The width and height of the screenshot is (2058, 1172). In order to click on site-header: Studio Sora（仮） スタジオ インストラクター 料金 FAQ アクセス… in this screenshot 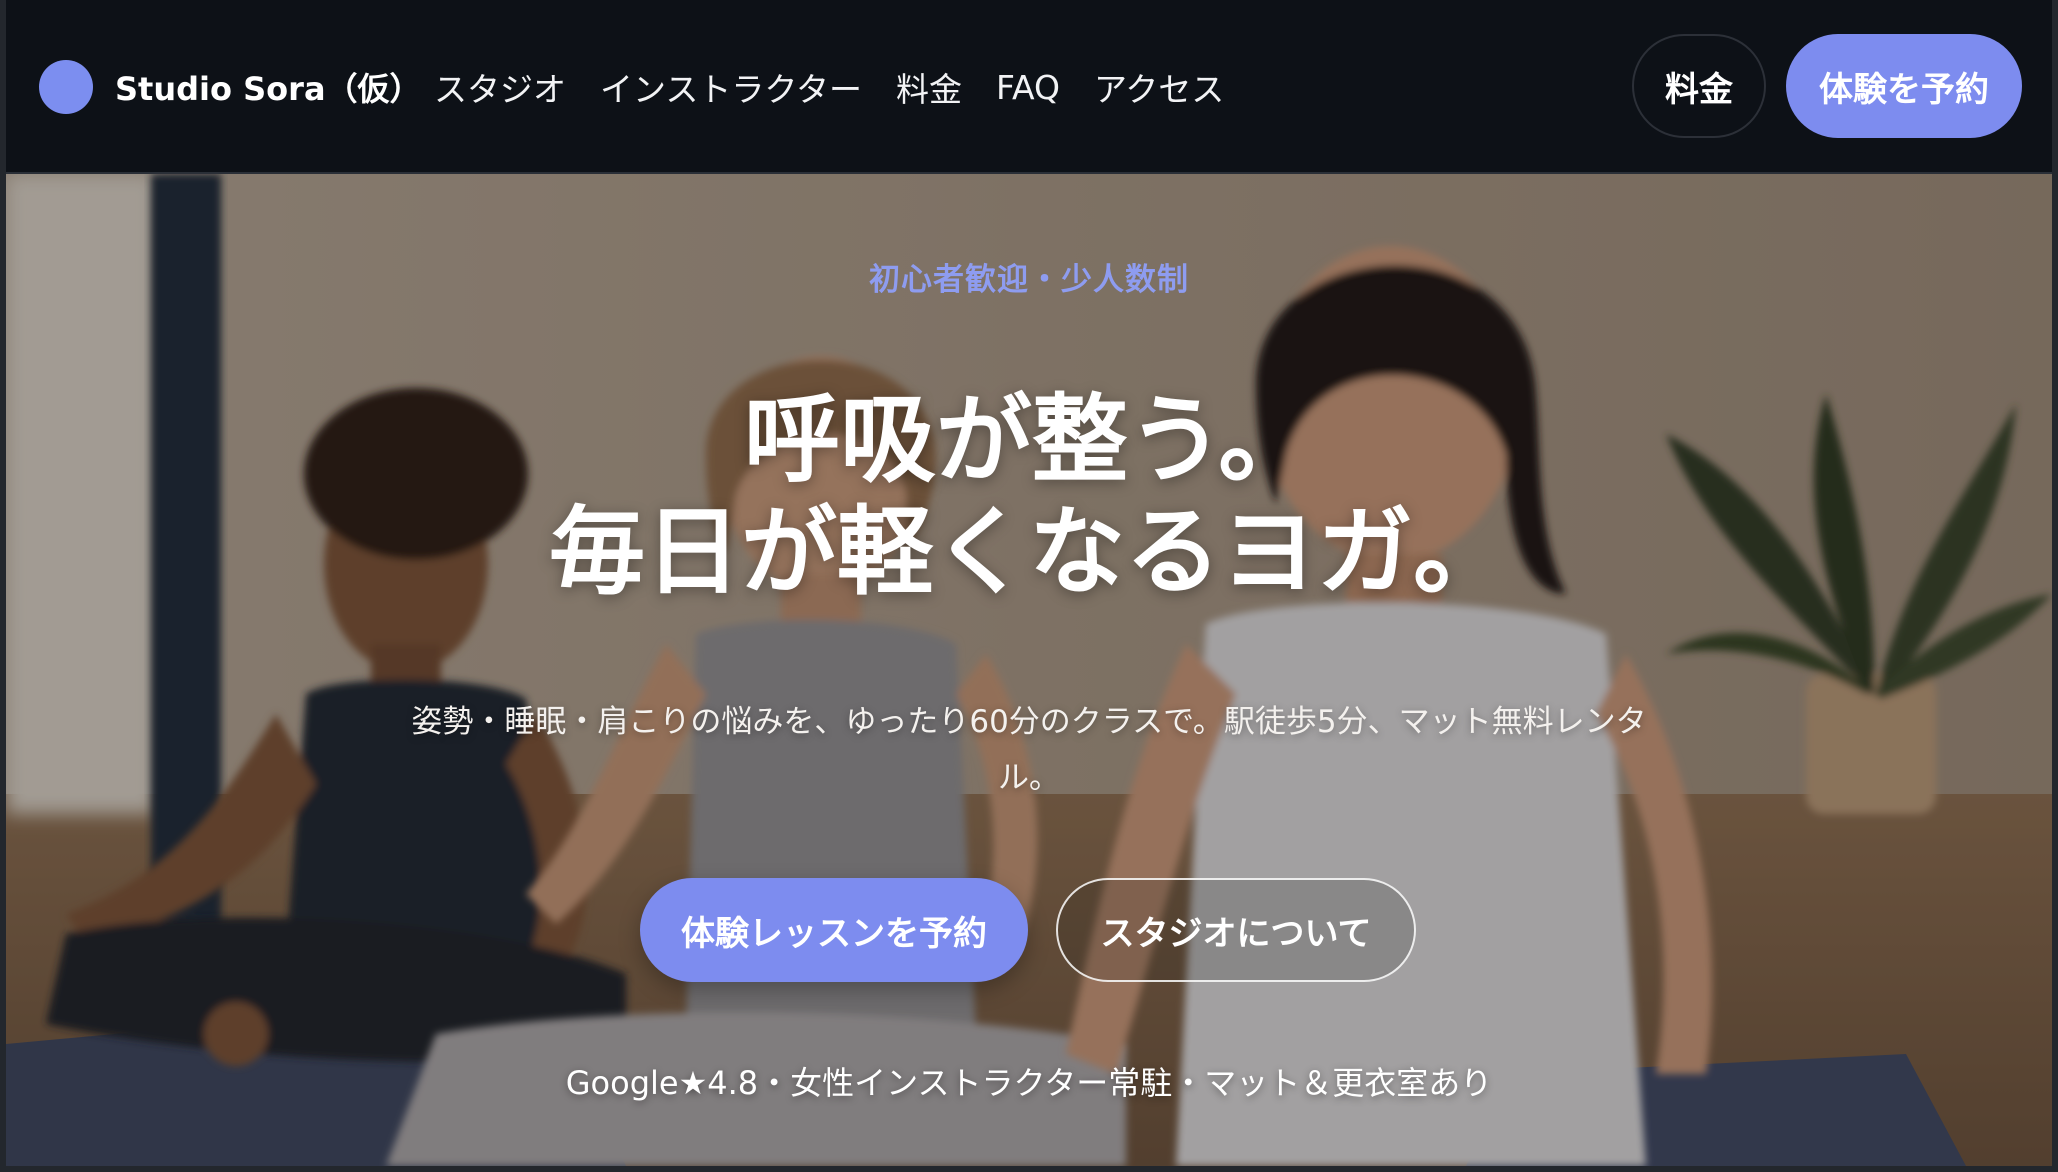, I will do `click(1029, 87)`.